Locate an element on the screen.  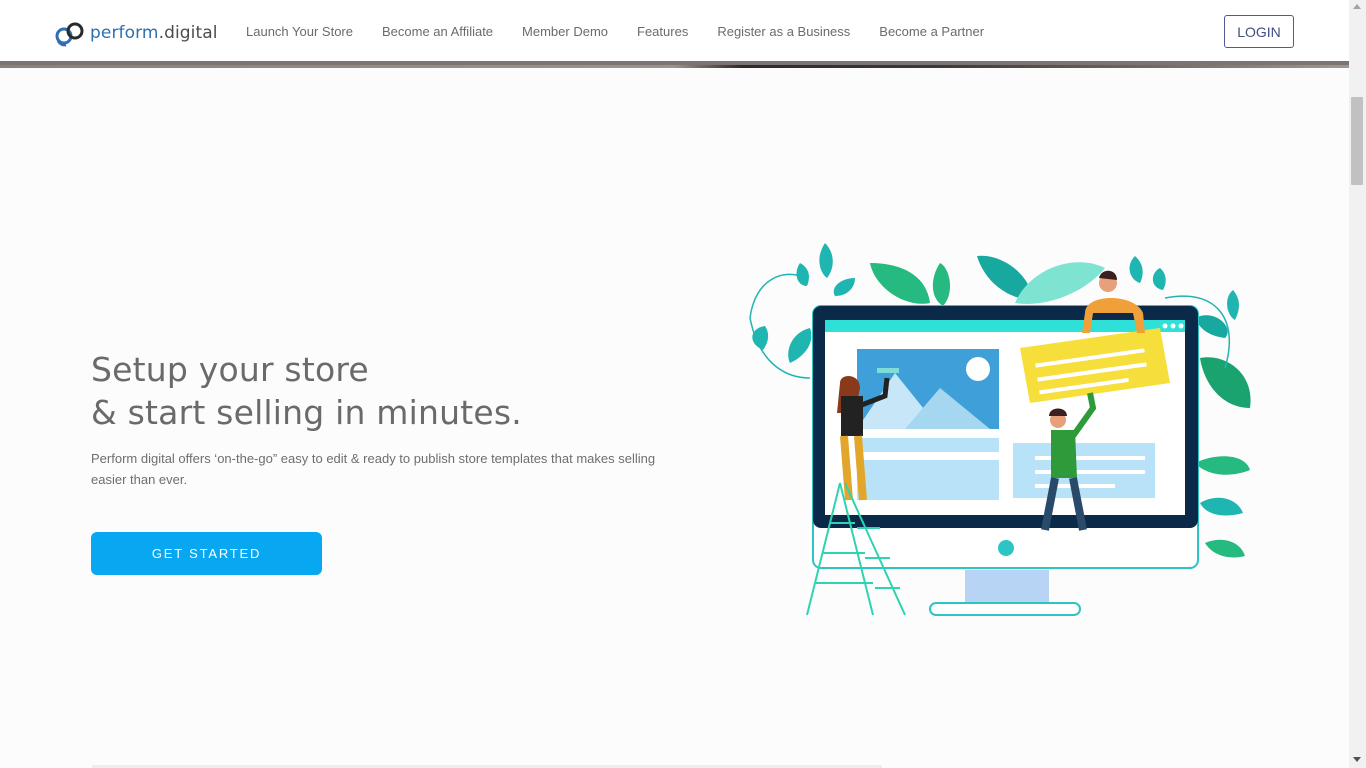
hero-title-line-2: & start selling in minutes. is located at coordinates (306, 412).